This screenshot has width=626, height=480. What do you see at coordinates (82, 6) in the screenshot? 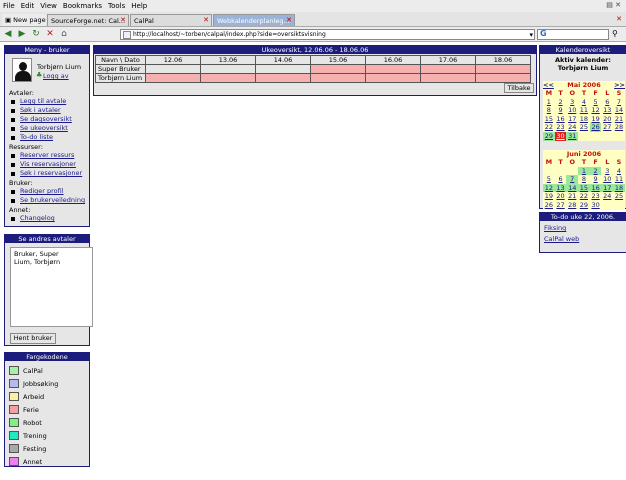
I see `menu-bookmarks: Bookmarks` at bounding box center [82, 6].